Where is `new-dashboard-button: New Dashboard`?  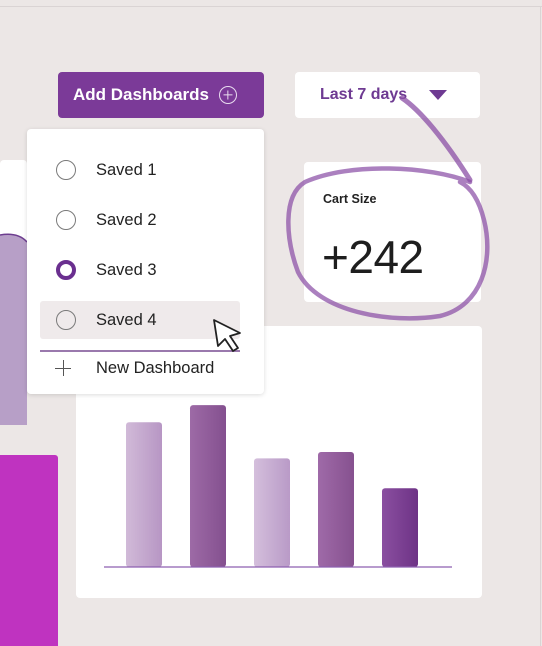 new-dashboard-button: New Dashboard is located at coordinates (155, 371).